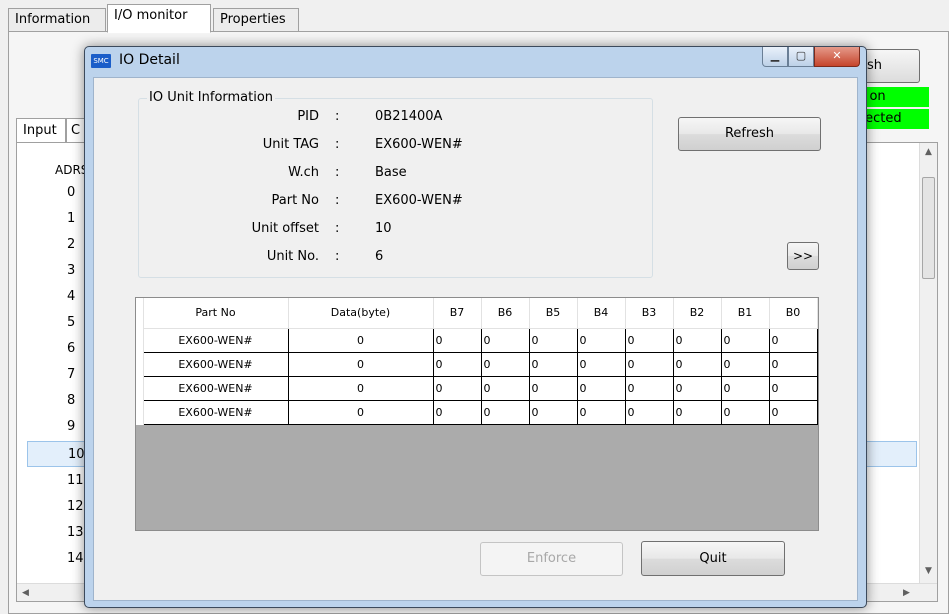 This screenshot has height=614, width=949. Describe the element at coordinates (256, 20) in the screenshot. I see `tab-properties: Properties` at that location.